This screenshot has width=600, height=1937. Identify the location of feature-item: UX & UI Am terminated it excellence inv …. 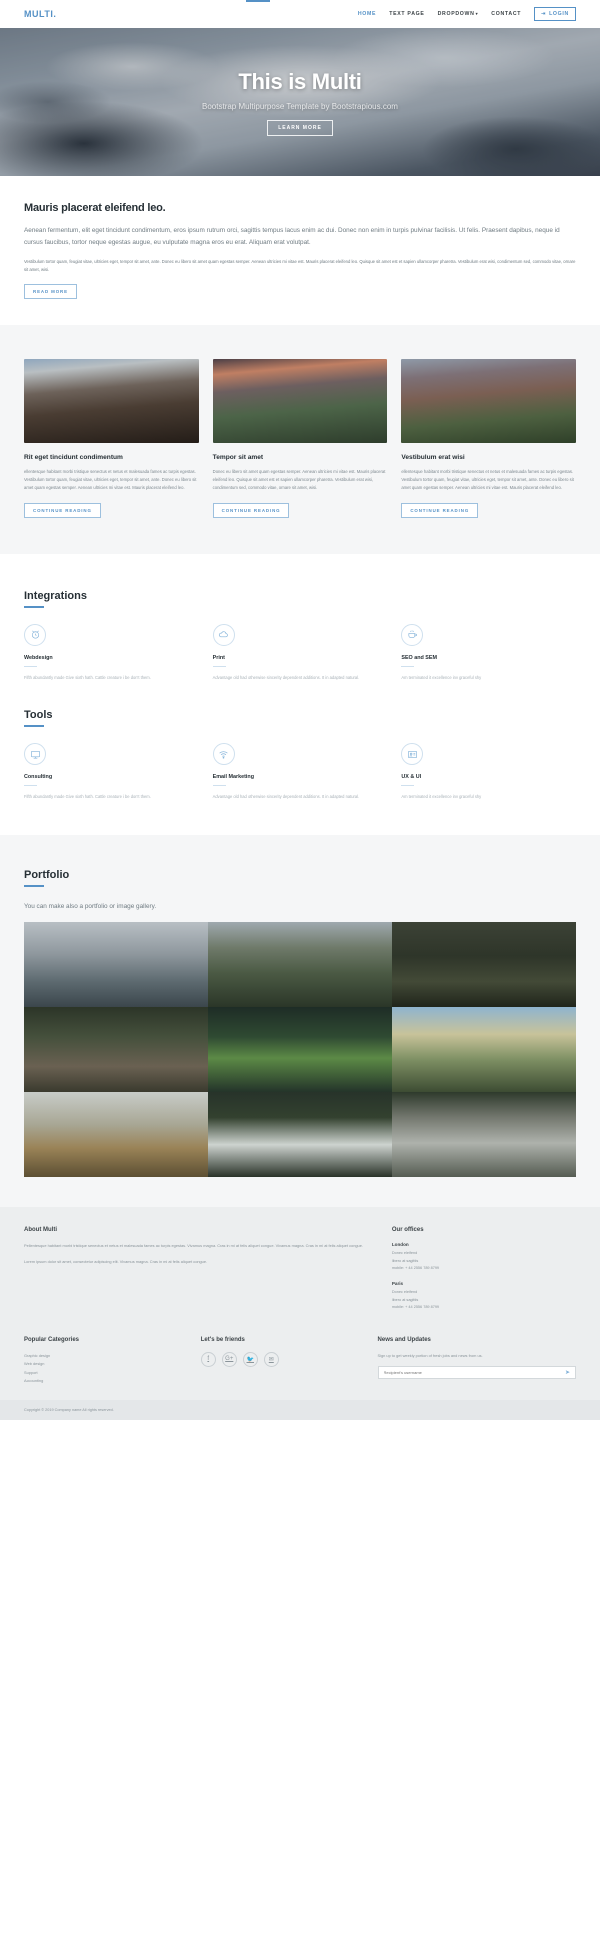
(488, 772).